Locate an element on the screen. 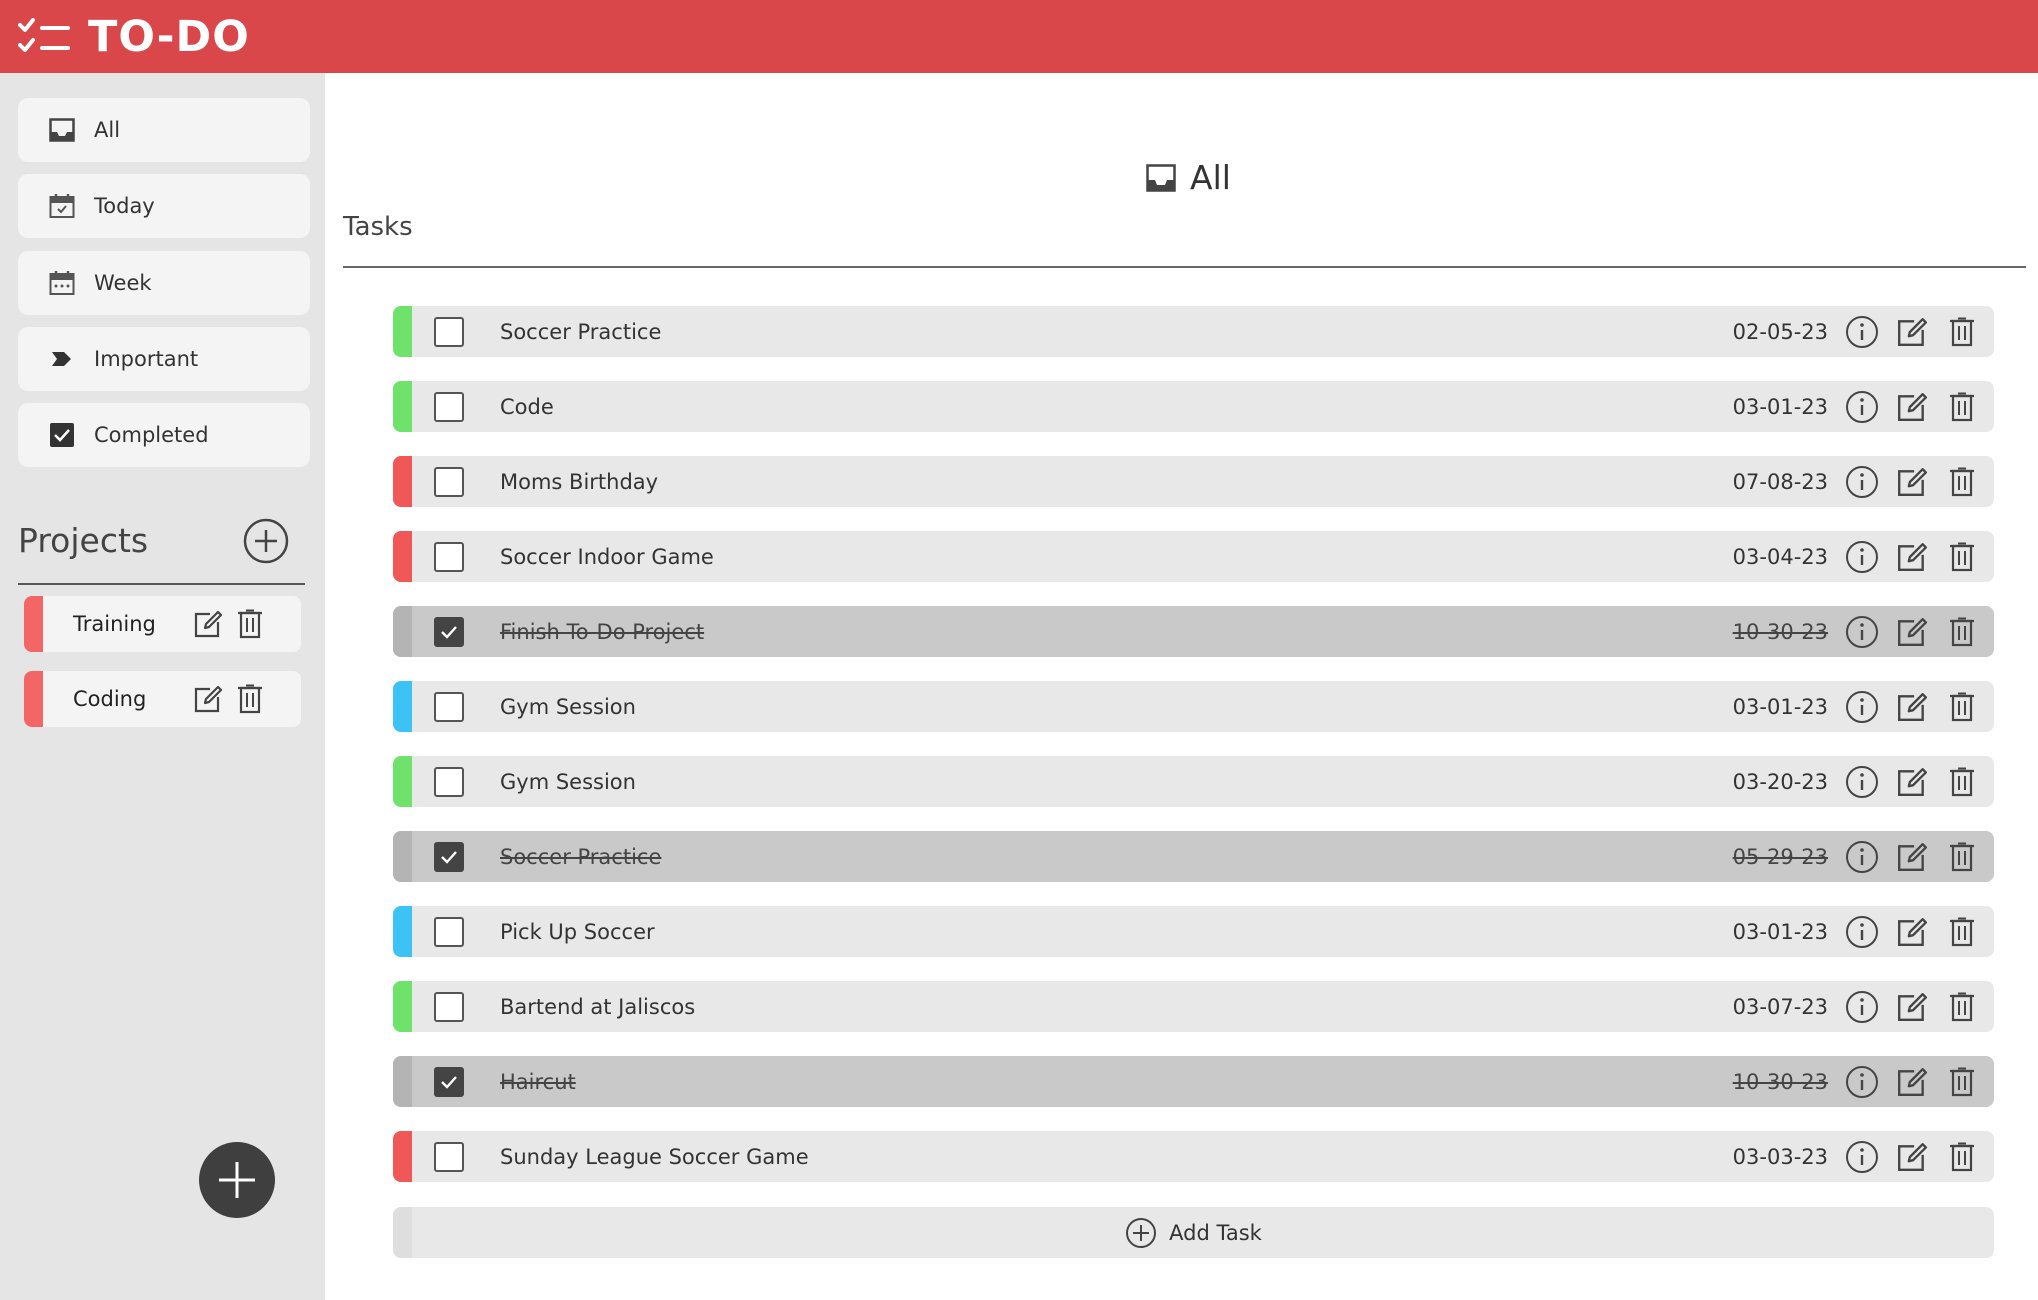 Image resolution: width=2038 pixels, height=1300 pixels. task-name: Pick Up Soccer is located at coordinates (577, 931).